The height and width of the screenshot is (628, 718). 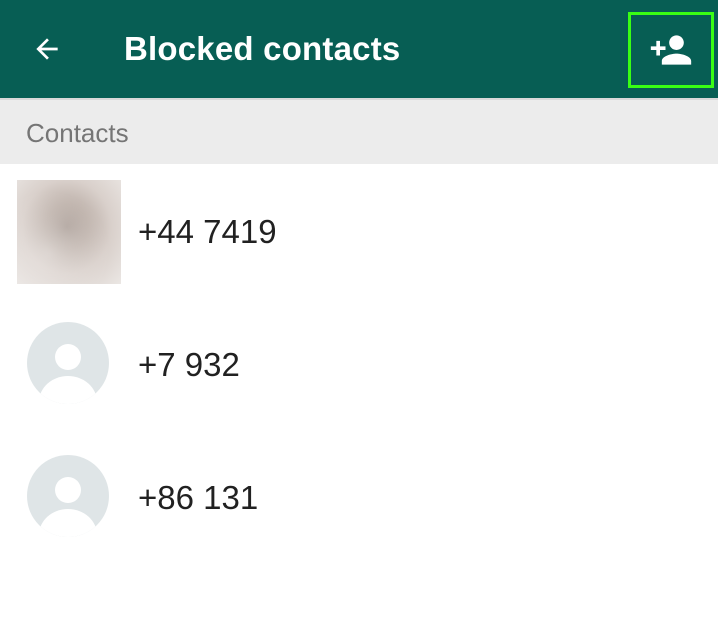 I want to click on back-button, so click(x=47, y=49).